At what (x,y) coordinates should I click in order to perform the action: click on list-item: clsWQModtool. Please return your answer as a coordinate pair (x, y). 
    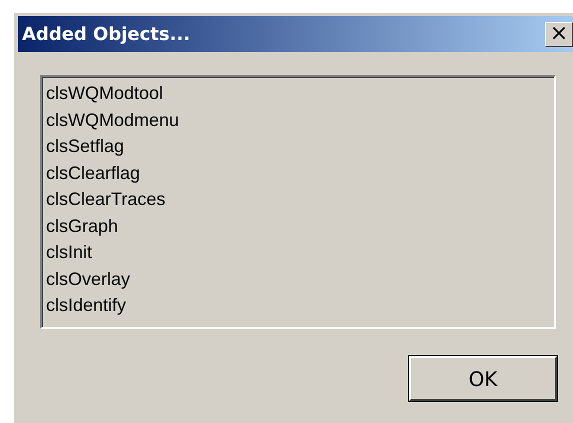
    Looking at the image, I should click on (105, 93).